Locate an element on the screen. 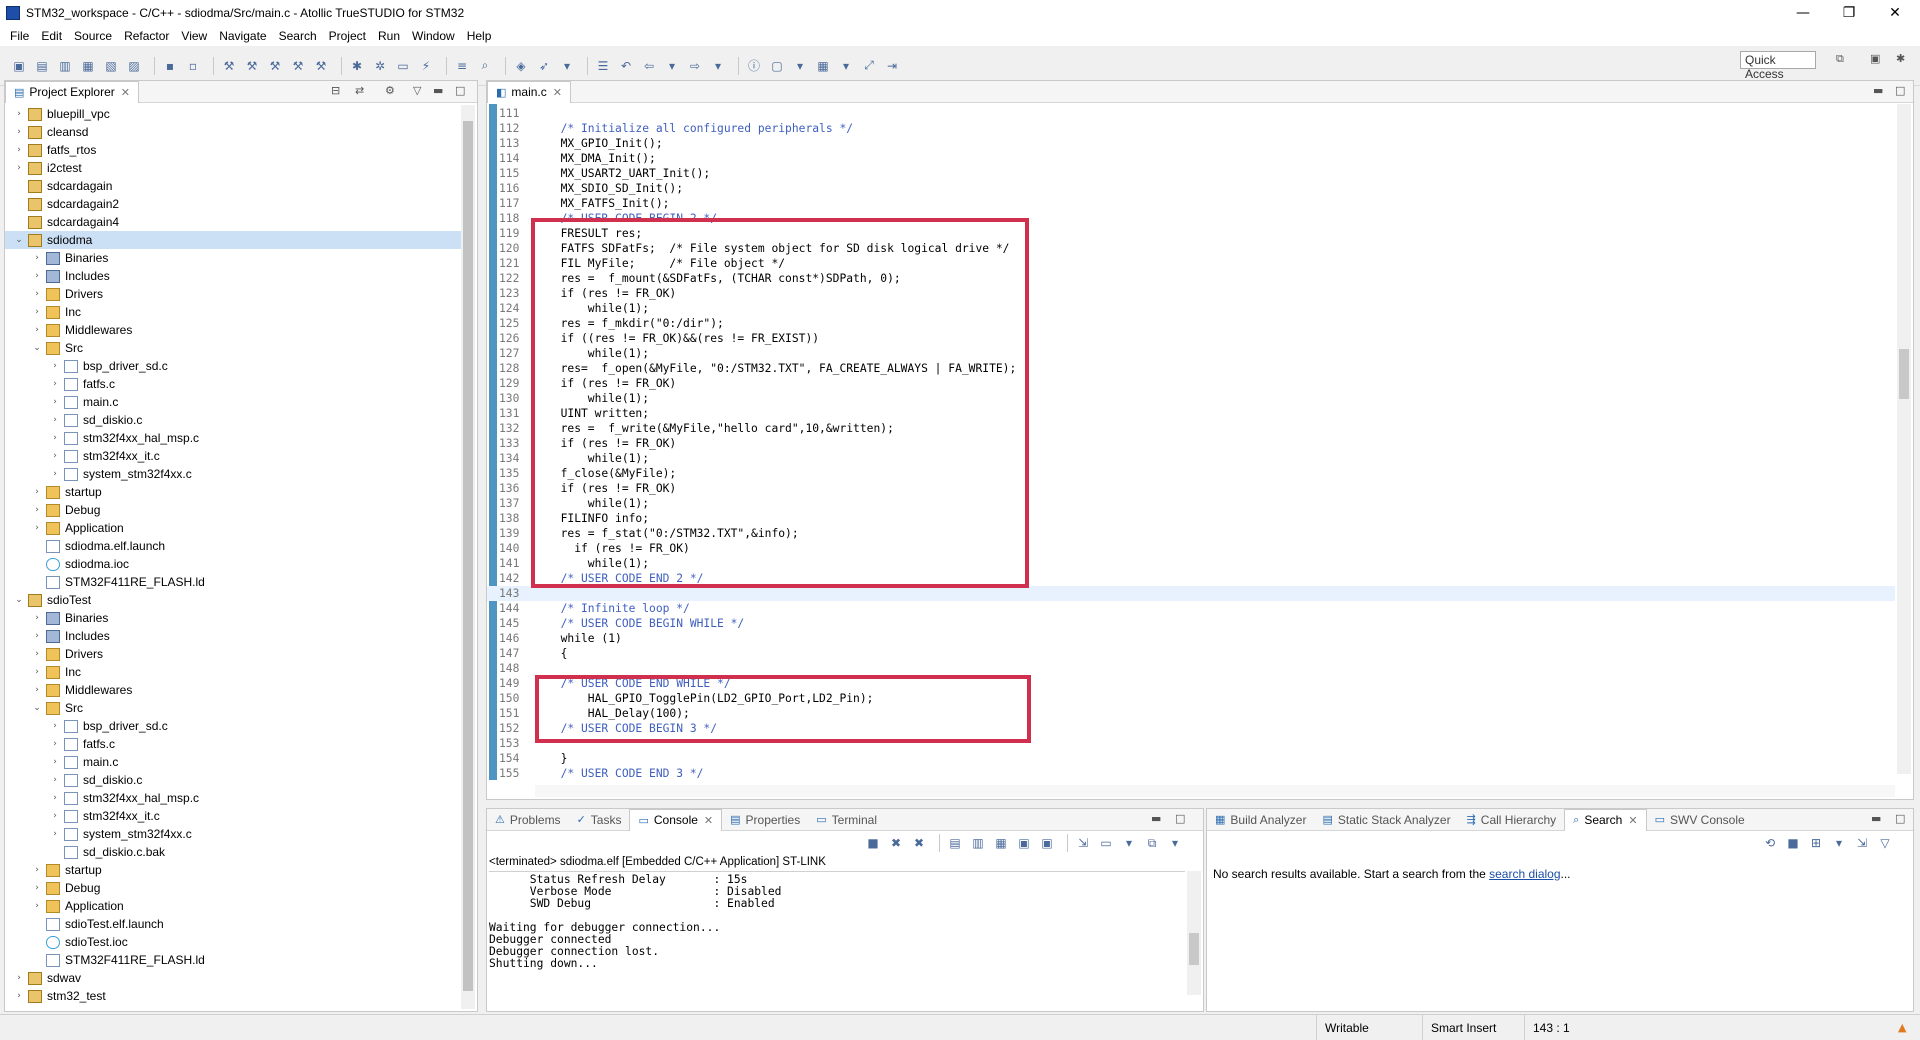 This screenshot has height=1040, width=1920. tree-item: › fatfs_rtos is located at coordinates (235, 150).